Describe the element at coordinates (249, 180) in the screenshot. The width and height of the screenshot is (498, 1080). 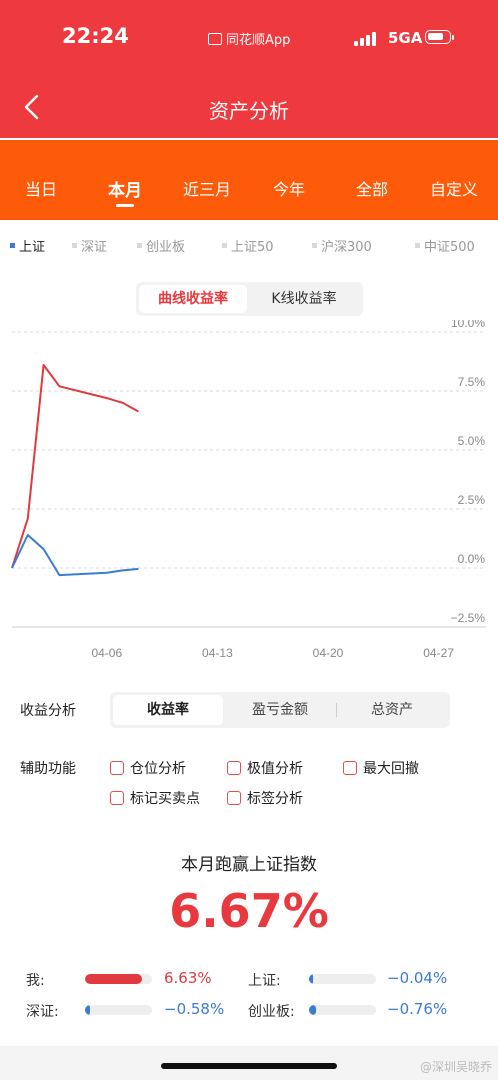
I see `period-tabs: 当日 本月 近三月 今年 全部 自定义` at that location.